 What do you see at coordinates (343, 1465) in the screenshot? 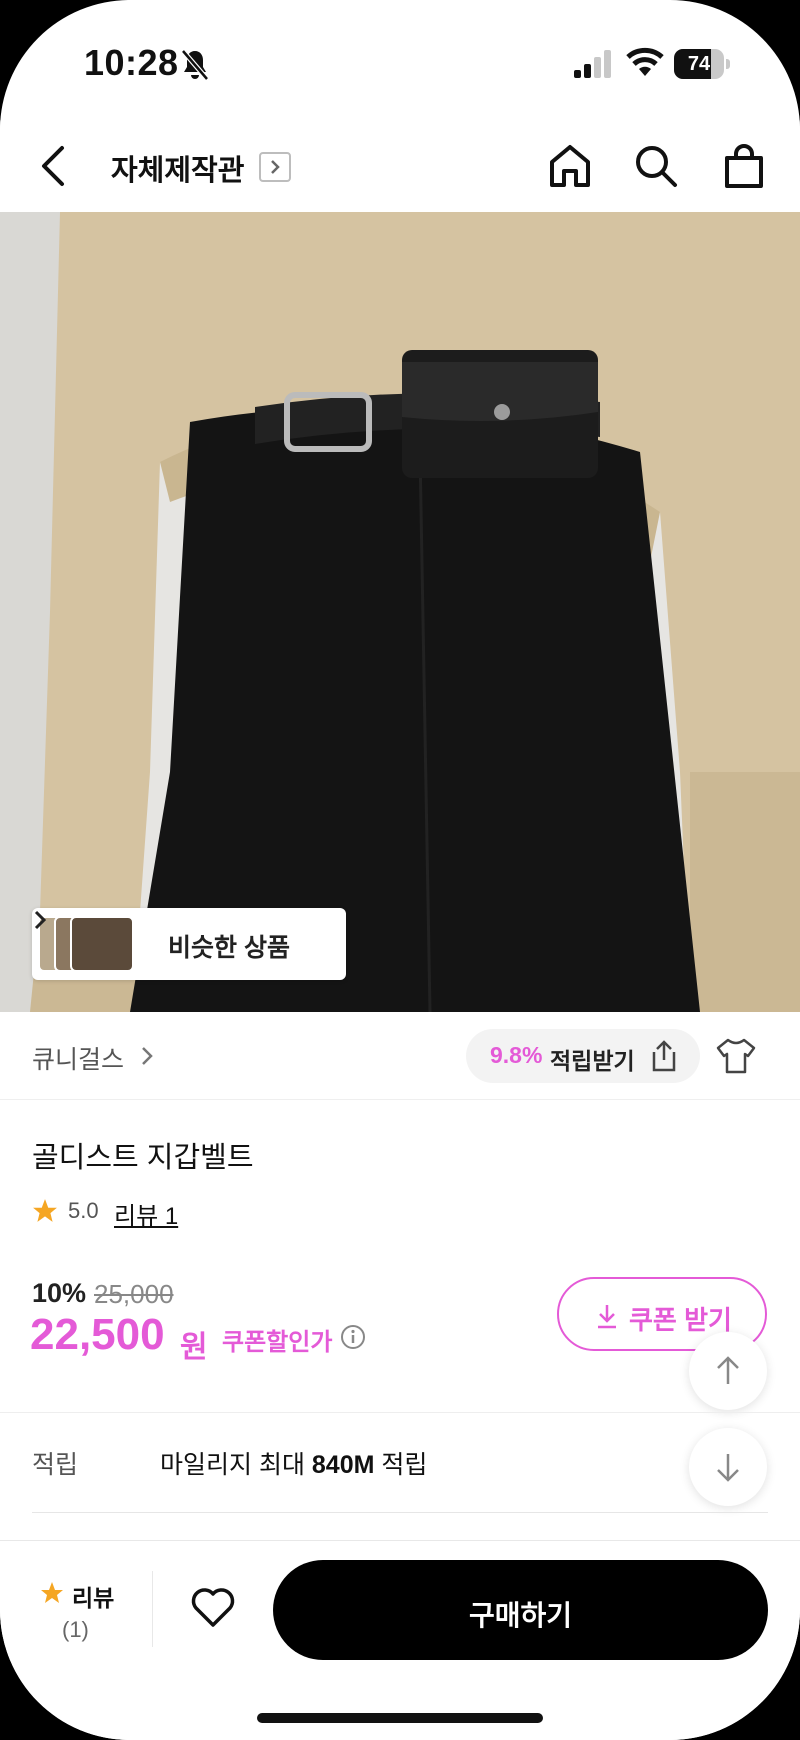
I see `points-amount: 840M` at bounding box center [343, 1465].